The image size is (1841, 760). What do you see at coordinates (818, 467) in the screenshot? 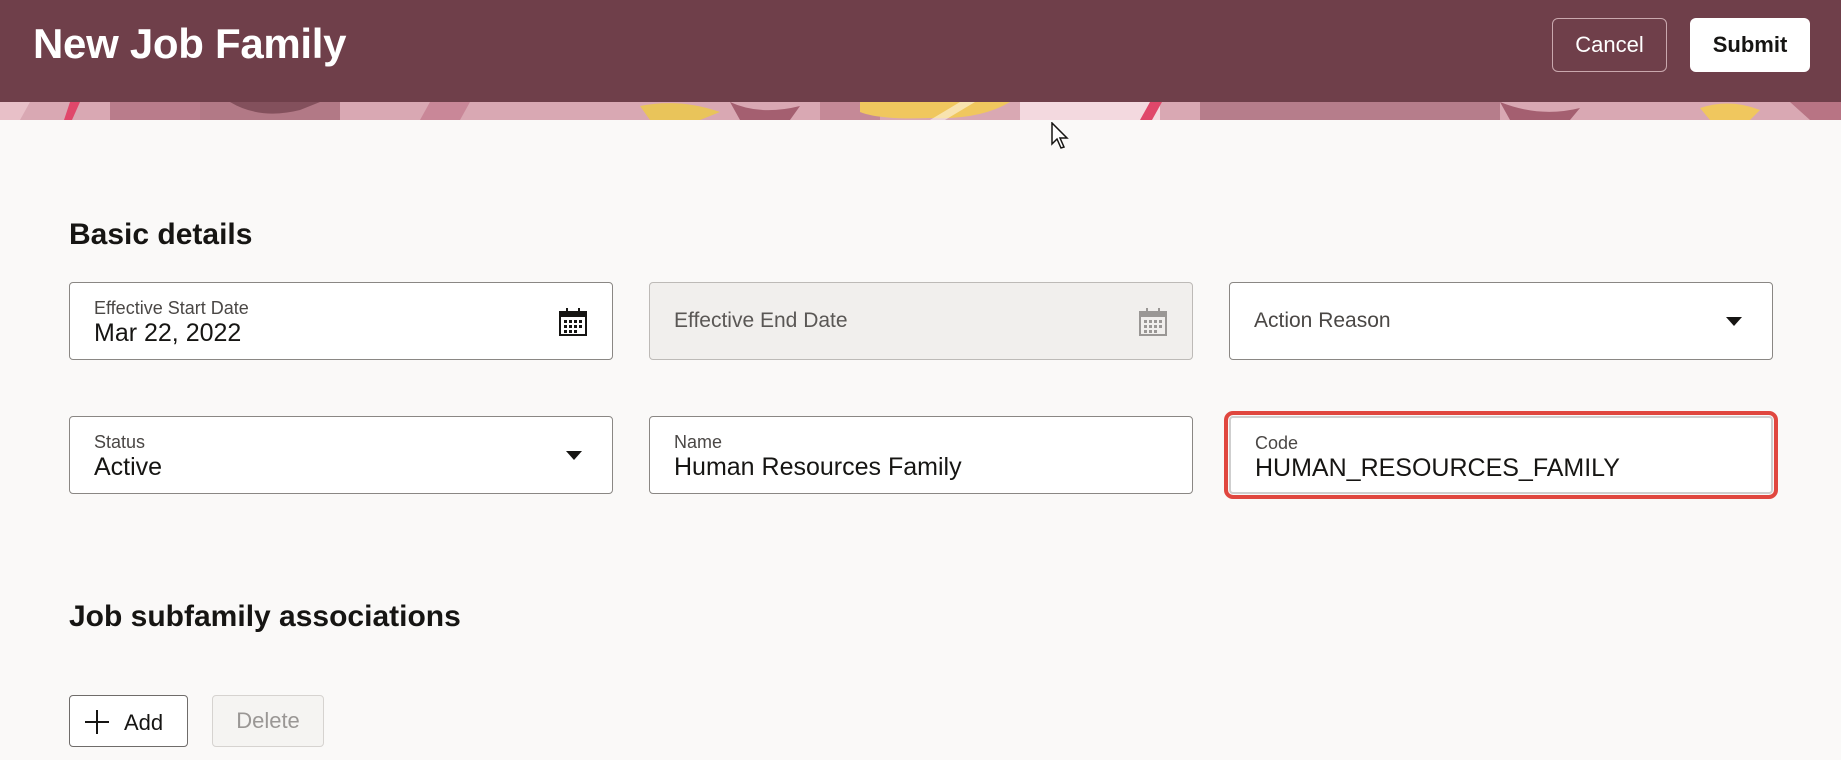
I see `name-value: Human Resources Family` at bounding box center [818, 467].